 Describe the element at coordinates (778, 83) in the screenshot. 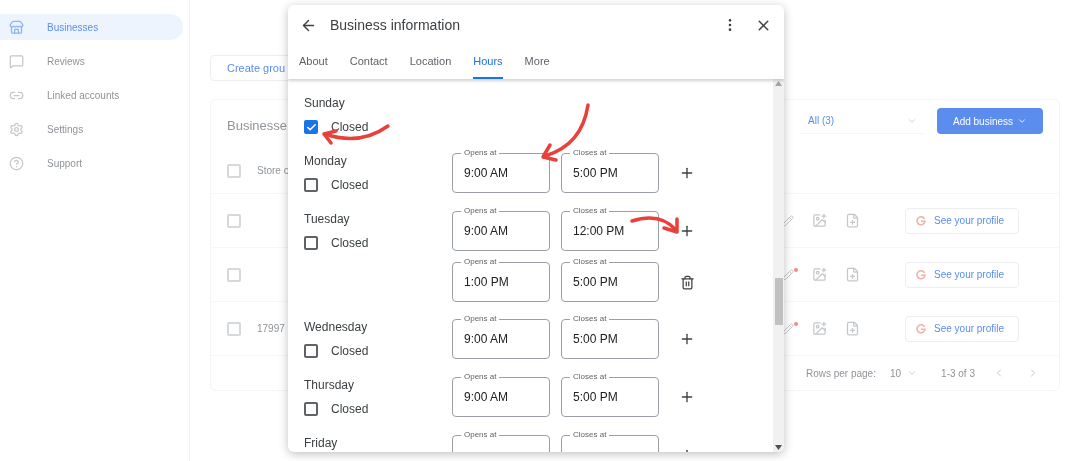

I see `scroll-up-icon` at that location.